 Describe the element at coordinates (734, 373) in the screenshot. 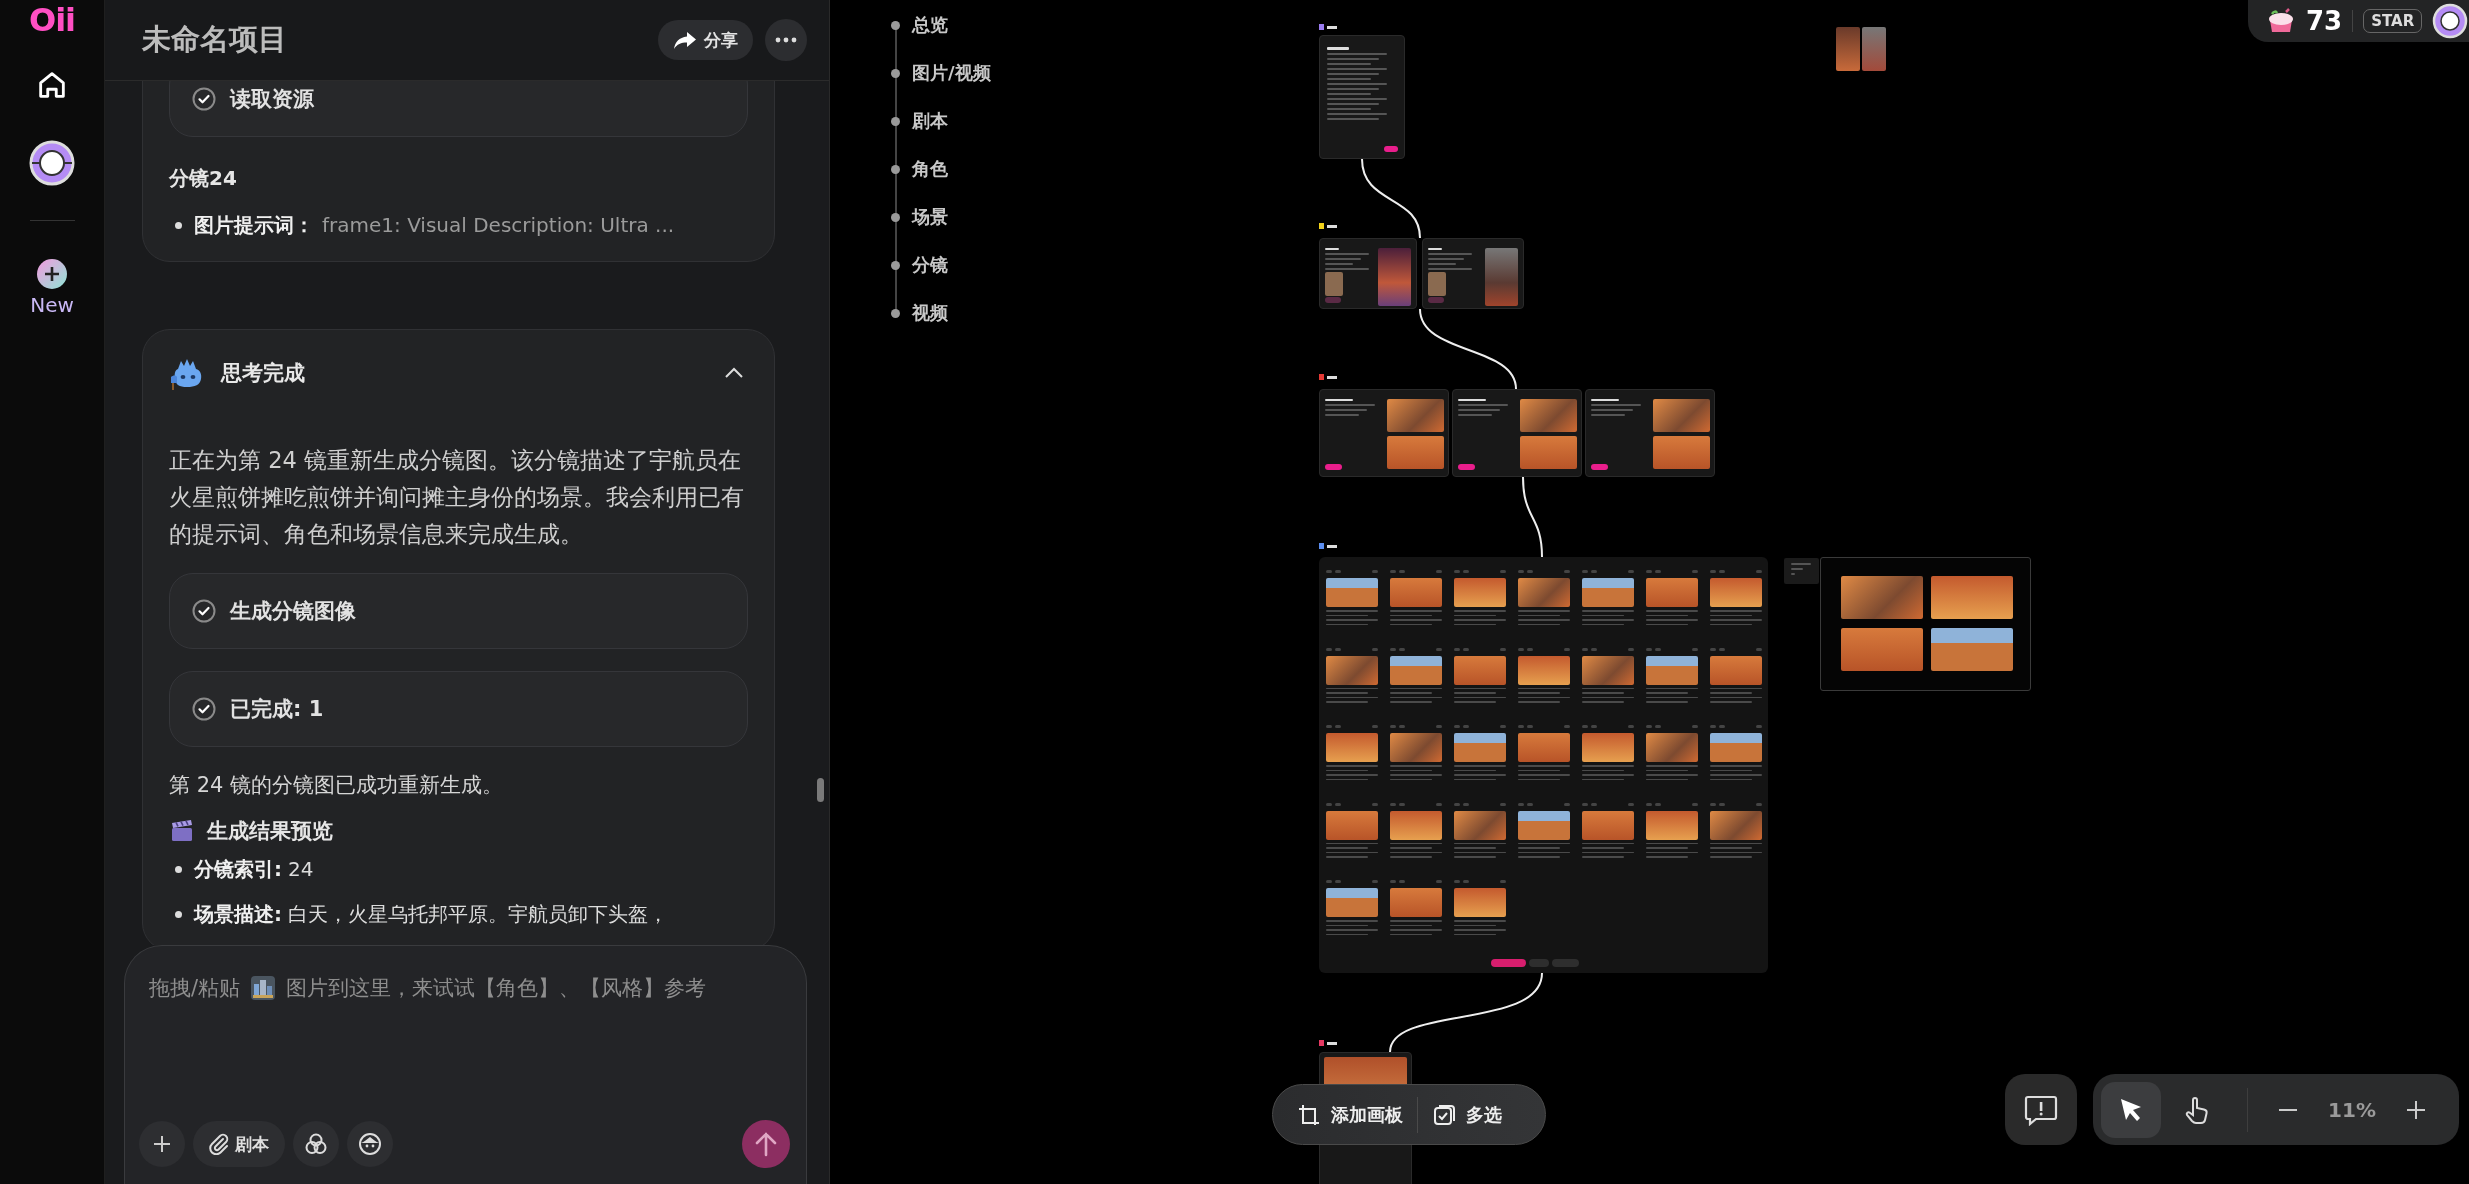

I see `chevron-icon` at that location.